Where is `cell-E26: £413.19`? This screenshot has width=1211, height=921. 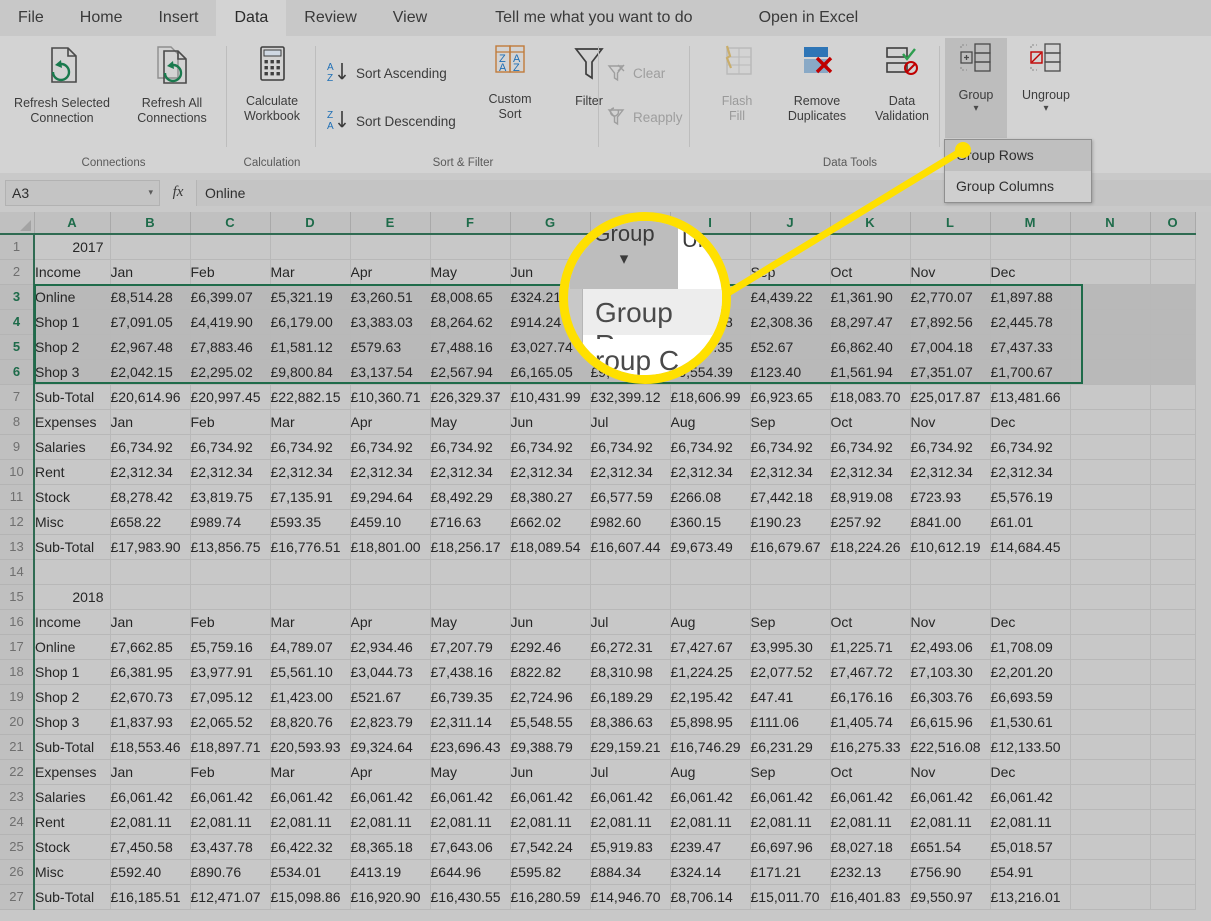
cell-E26: £413.19 is located at coordinates (390, 872).